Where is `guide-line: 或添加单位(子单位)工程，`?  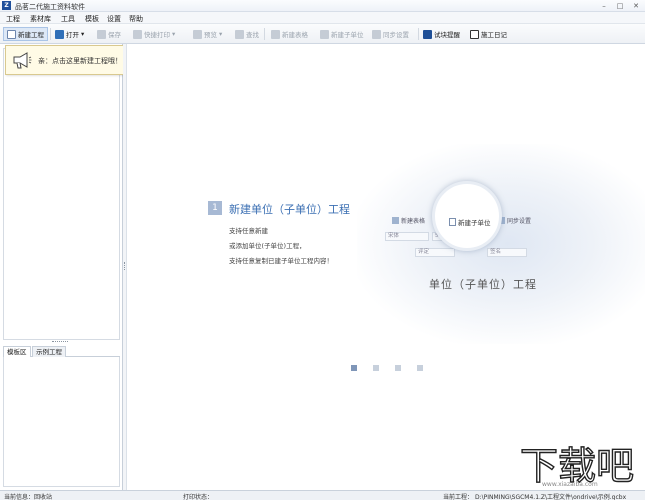
guide-line: 或添加单位(子单位)工程， is located at coordinates (267, 246).